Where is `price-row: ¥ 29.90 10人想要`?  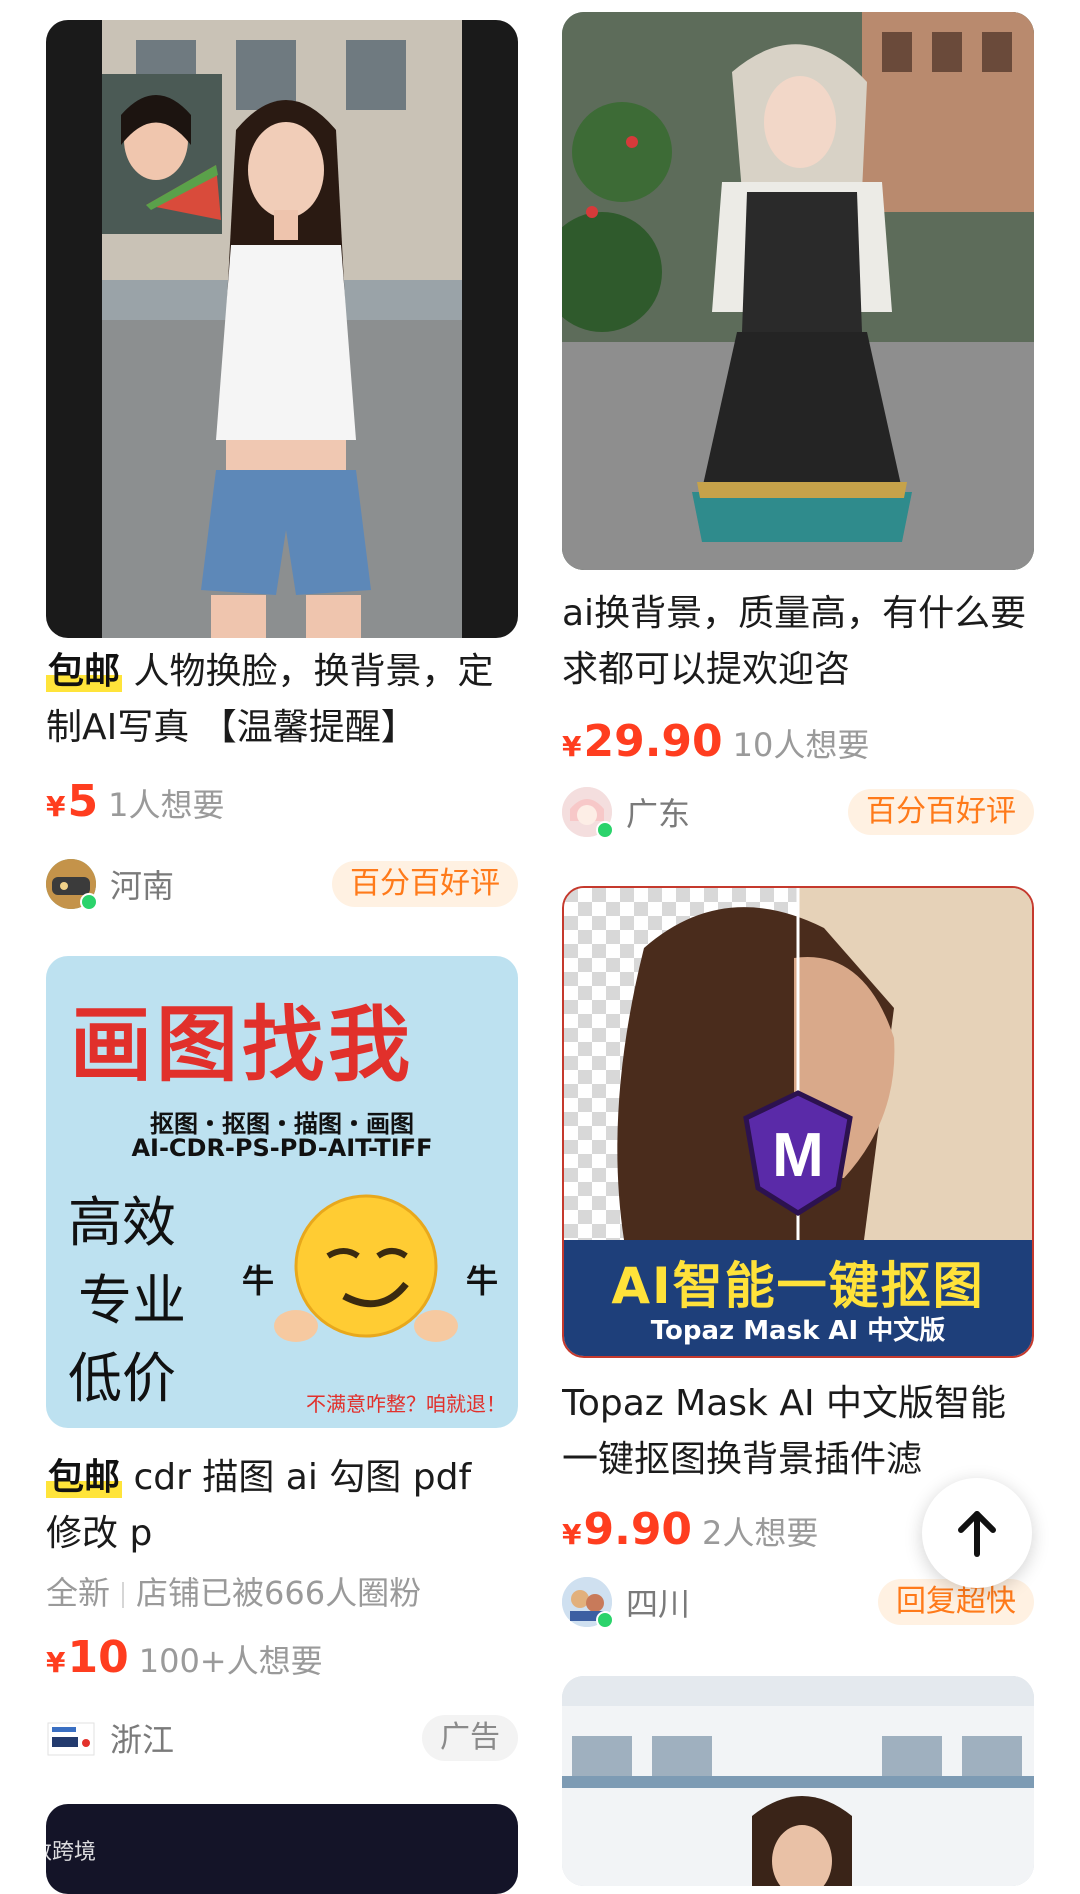
price-row: ¥ 29.90 10人想要 is located at coordinates (715, 746).